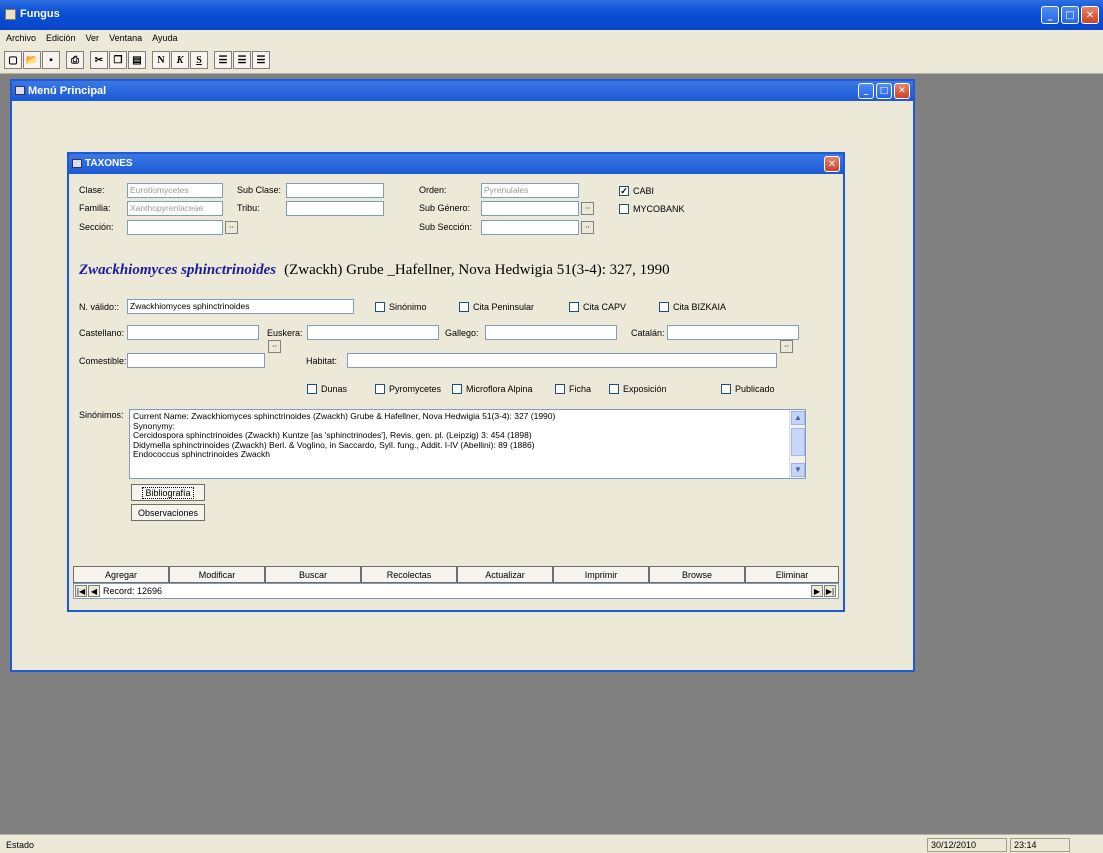 The height and width of the screenshot is (853, 1103). What do you see at coordinates (20, 845) in the screenshot?
I see `status-text: Estado` at bounding box center [20, 845].